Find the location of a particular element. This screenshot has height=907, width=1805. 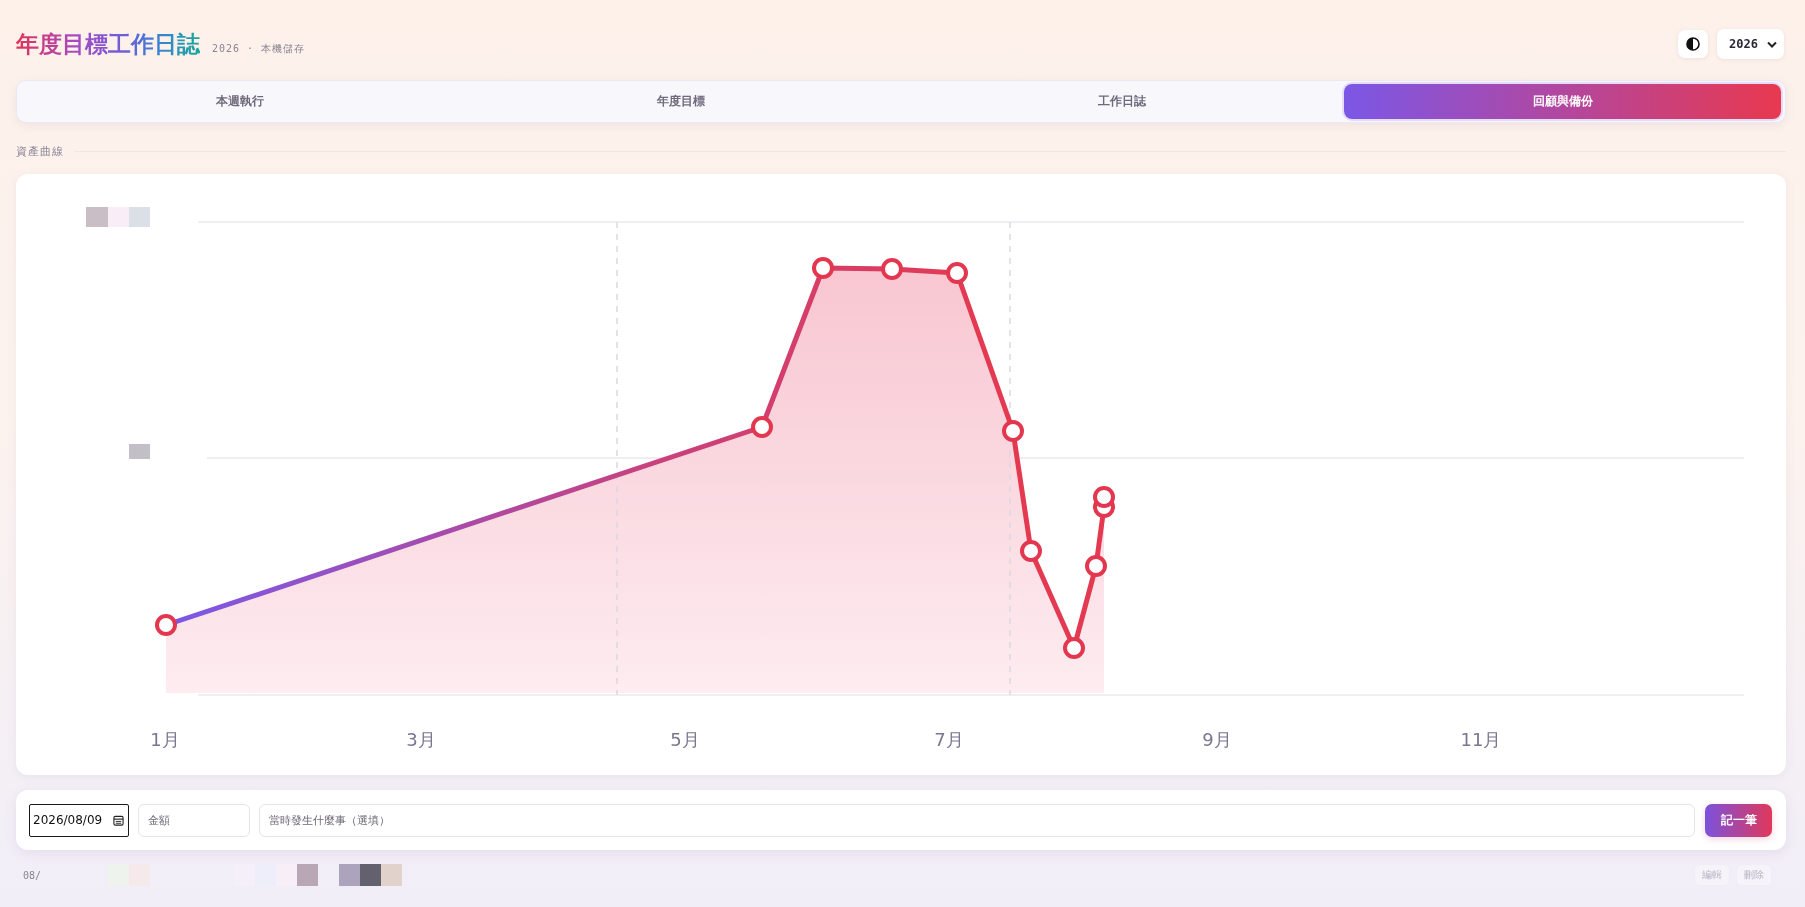

year-select: 2026 is located at coordinates (1750, 44).